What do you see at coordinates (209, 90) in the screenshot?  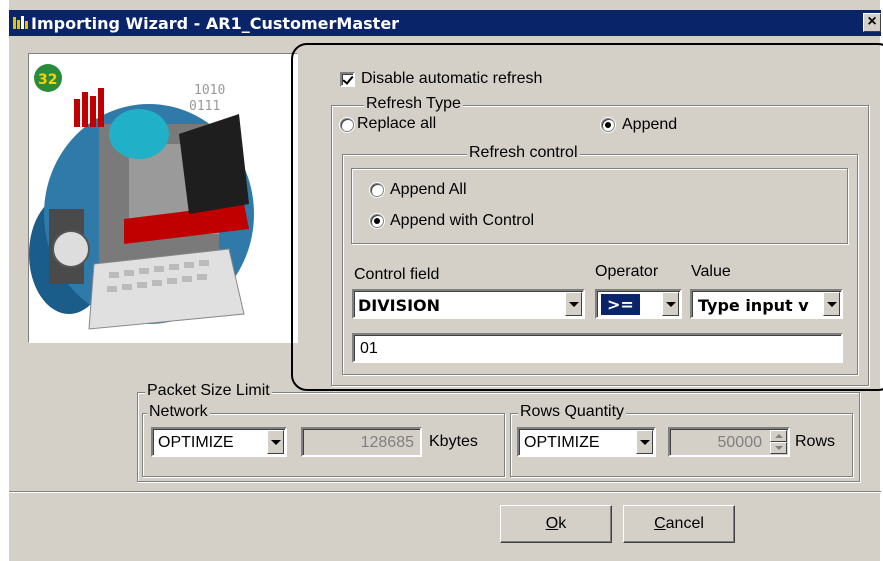 I see `svg-text: 1010` at bounding box center [209, 90].